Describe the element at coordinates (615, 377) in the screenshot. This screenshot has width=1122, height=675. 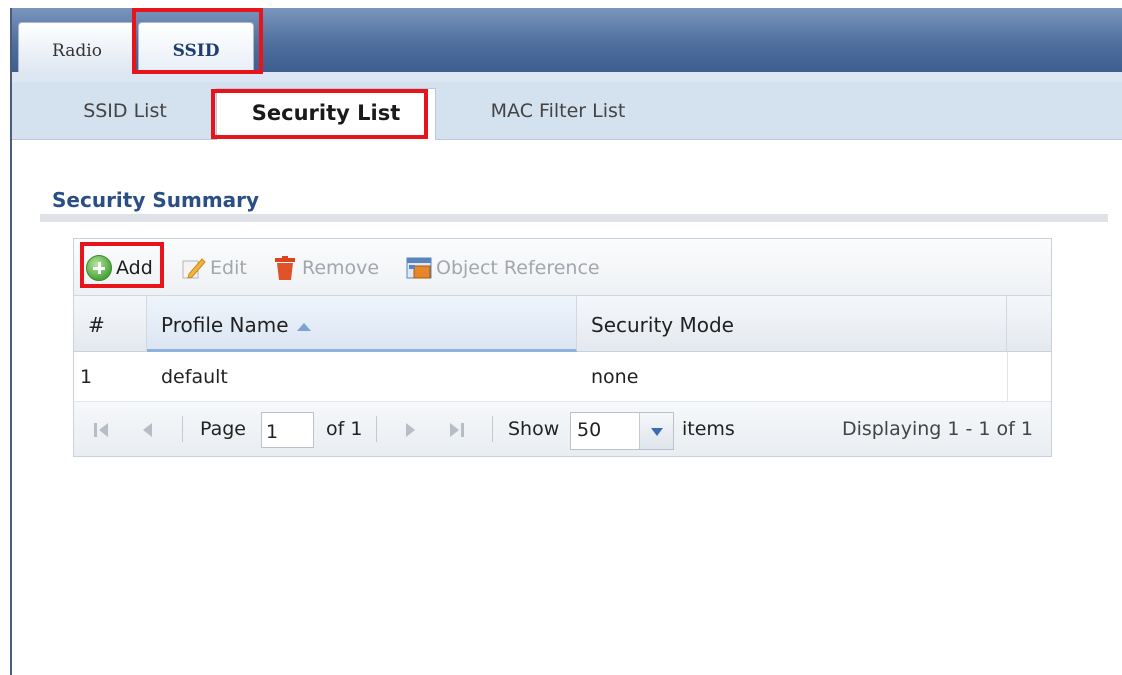
I see `cell-security-mode: none` at that location.